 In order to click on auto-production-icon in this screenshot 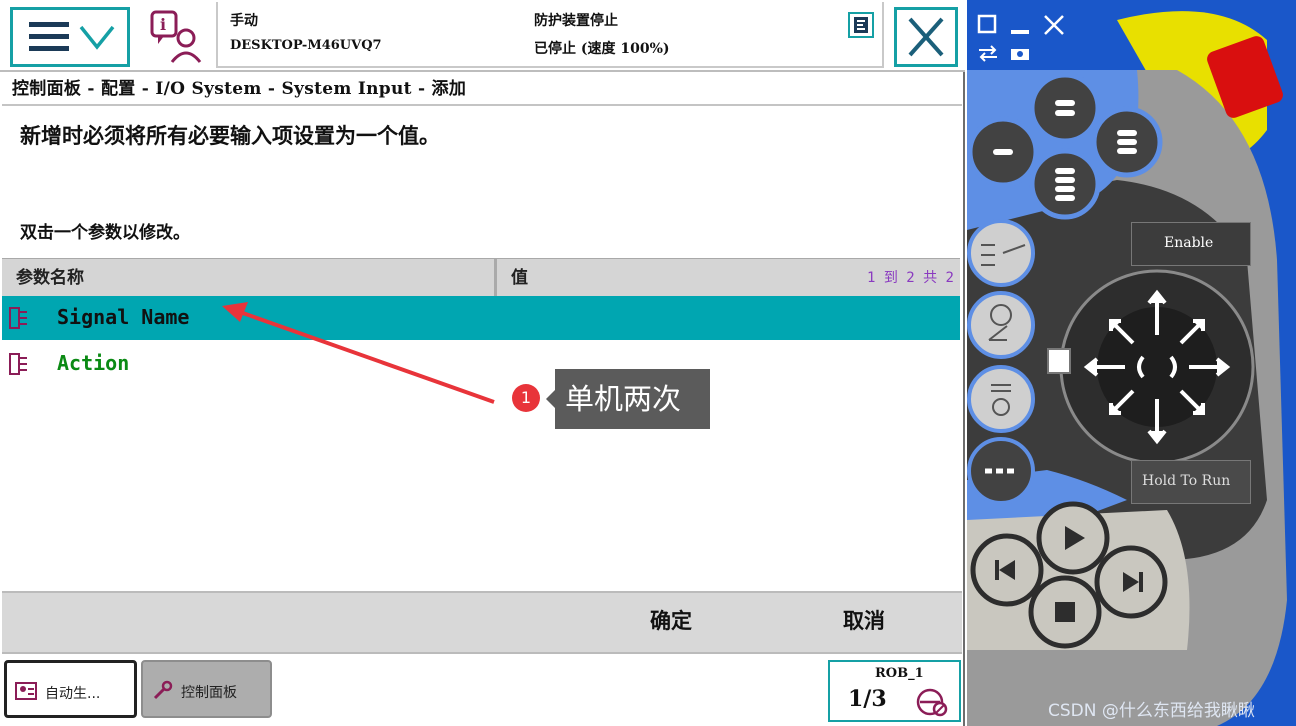, I will do `click(26, 691)`.